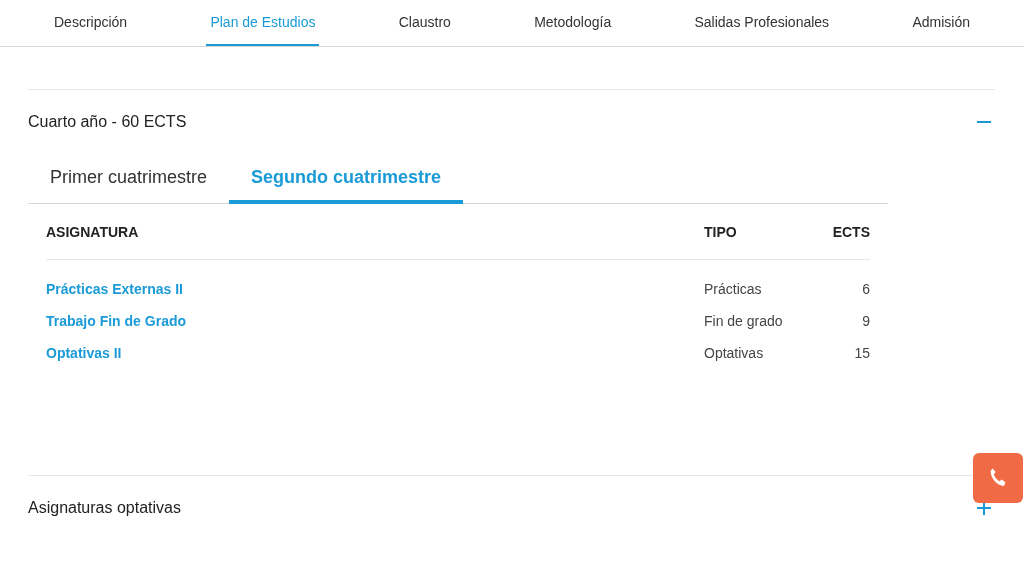  Describe the element at coordinates (129, 179) in the screenshot. I see `semester-tab: Primer cuatrimestre` at that location.